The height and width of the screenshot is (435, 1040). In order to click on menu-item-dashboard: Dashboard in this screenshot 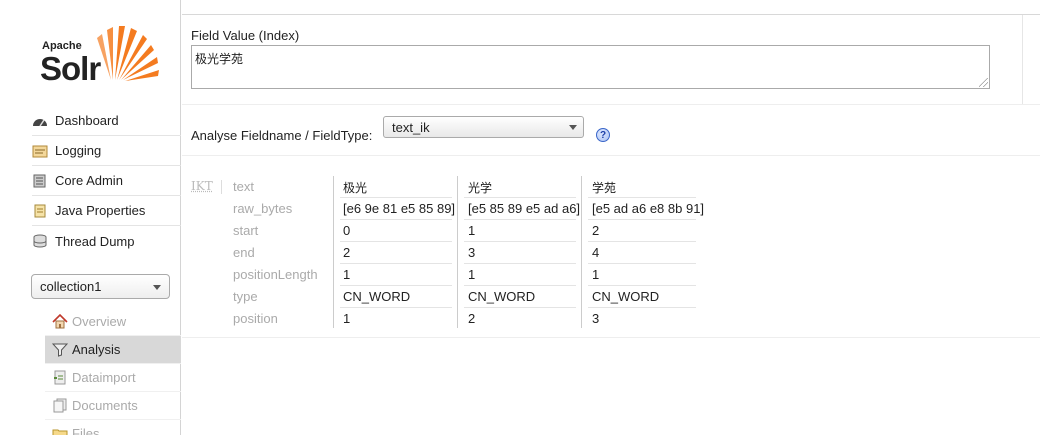, I will do `click(106, 121)`.